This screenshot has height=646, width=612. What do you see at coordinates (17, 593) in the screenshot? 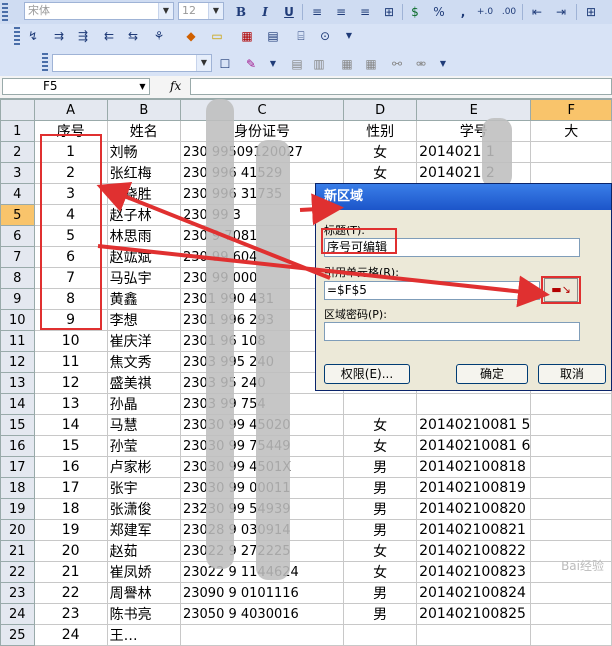
I see `row-header: 23` at bounding box center [17, 593].